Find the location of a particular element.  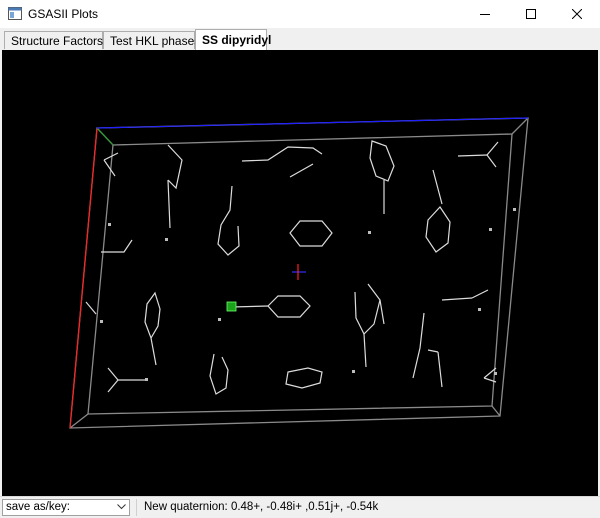

save-as-key-combobox: save as/key: is located at coordinates (66, 507).